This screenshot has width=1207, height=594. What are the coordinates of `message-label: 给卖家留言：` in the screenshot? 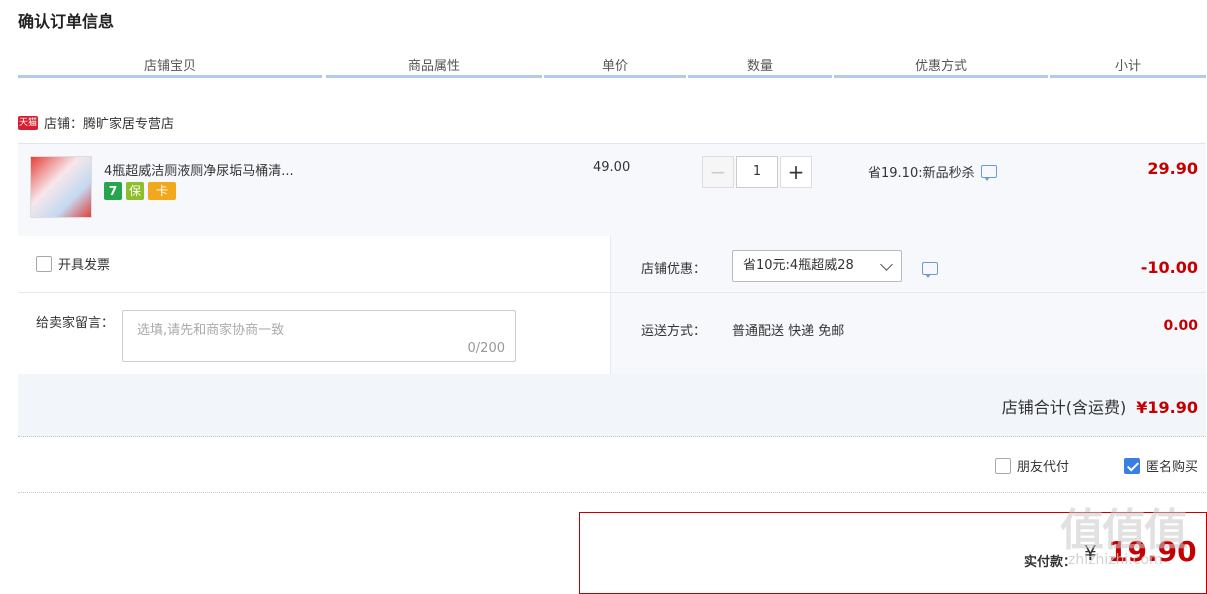 It's located at (75, 323).